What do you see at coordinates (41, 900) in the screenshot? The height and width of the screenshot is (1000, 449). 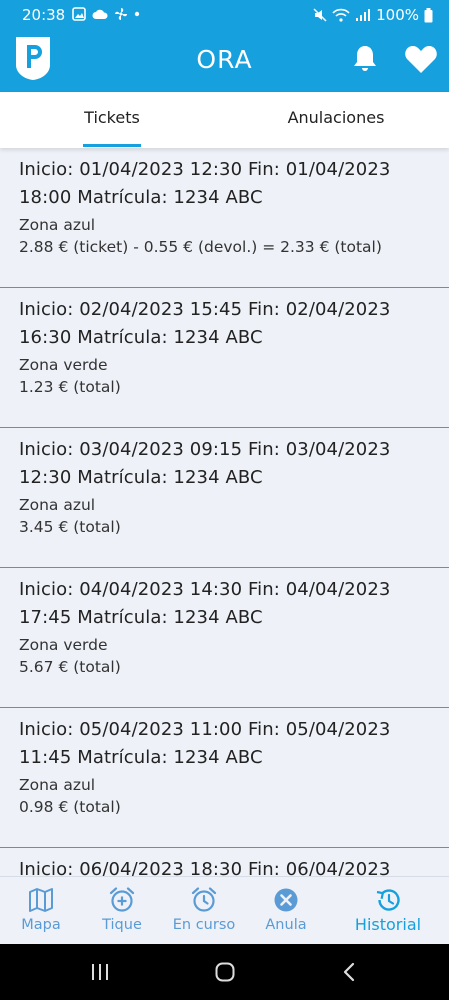 I see `map-icon` at bounding box center [41, 900].